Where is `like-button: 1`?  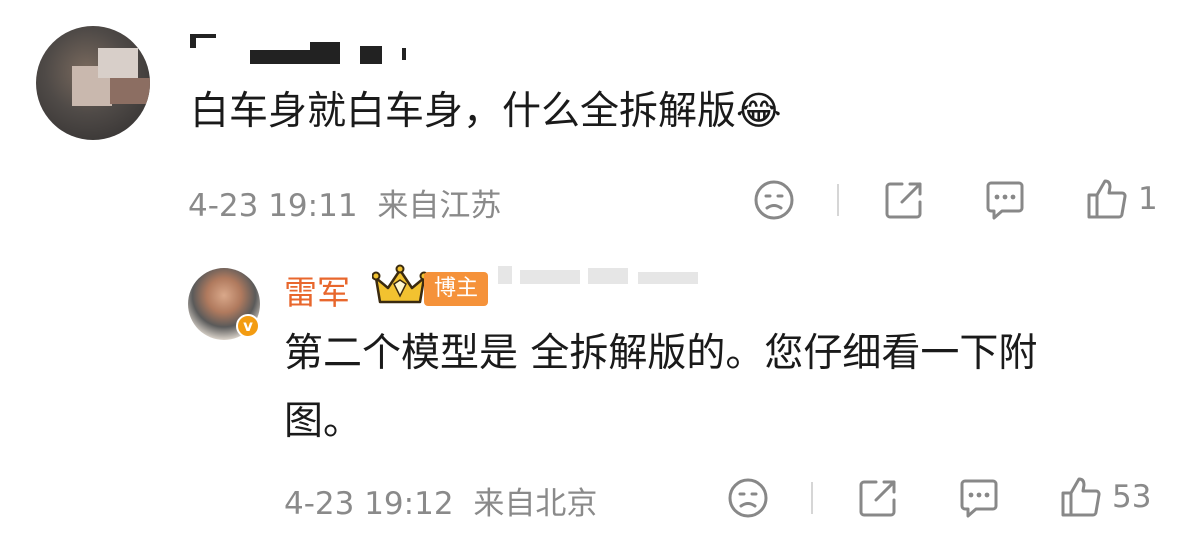 like-button: 1 is located at coordinates (1121, 199).